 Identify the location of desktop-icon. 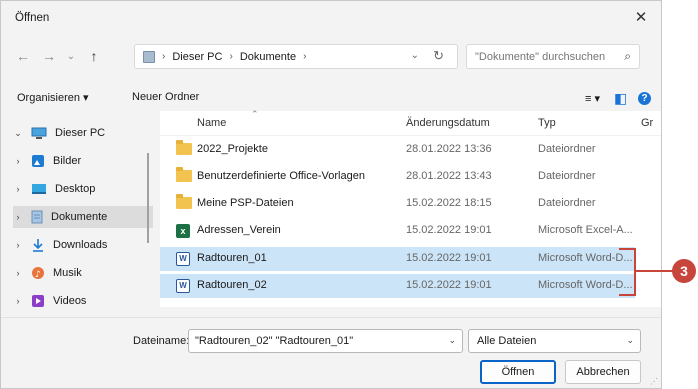
(39, 189).